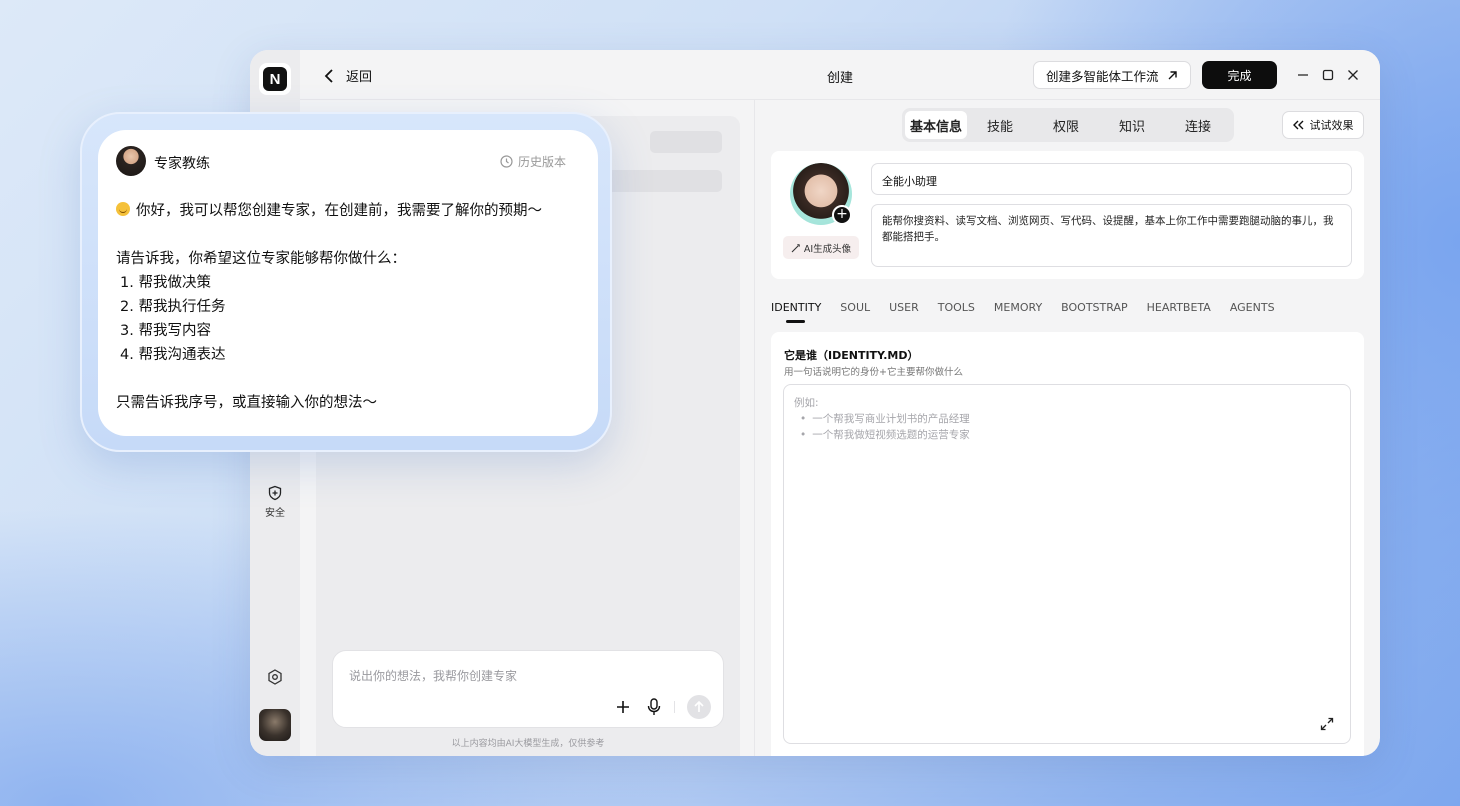 Image resolution: width=1460 pixels, height=806 pixels. I want to click on try-effect-label: 试试效果, so click(1331, 125).